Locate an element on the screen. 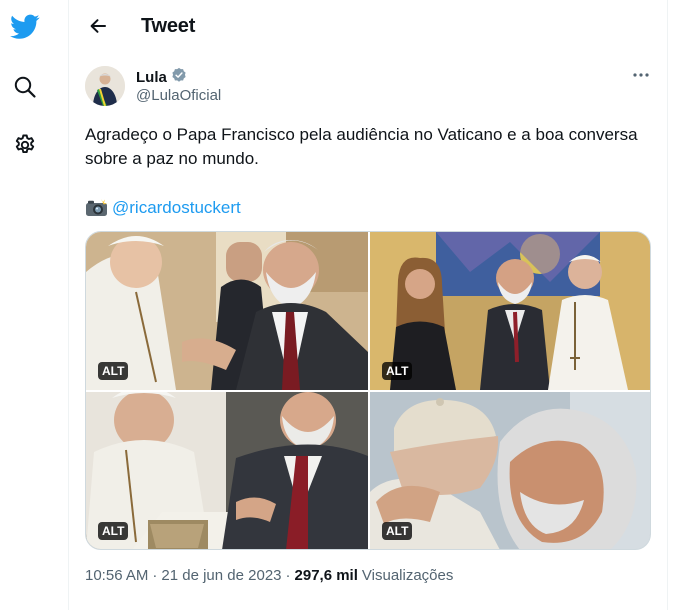 The height and width of the screenshot is (610, 681). views-label: Visualizações is located at coordinates (407, 575).